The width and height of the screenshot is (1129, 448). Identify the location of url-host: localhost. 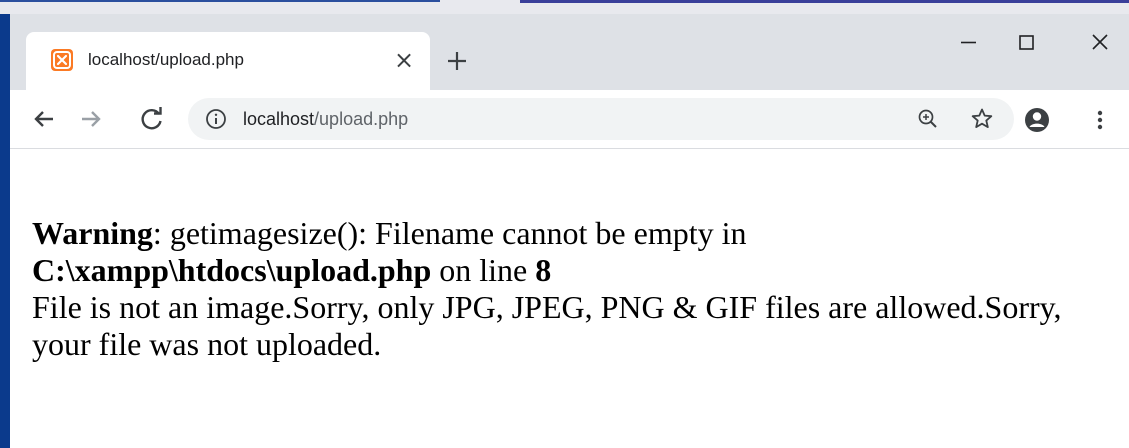
(279, 119).